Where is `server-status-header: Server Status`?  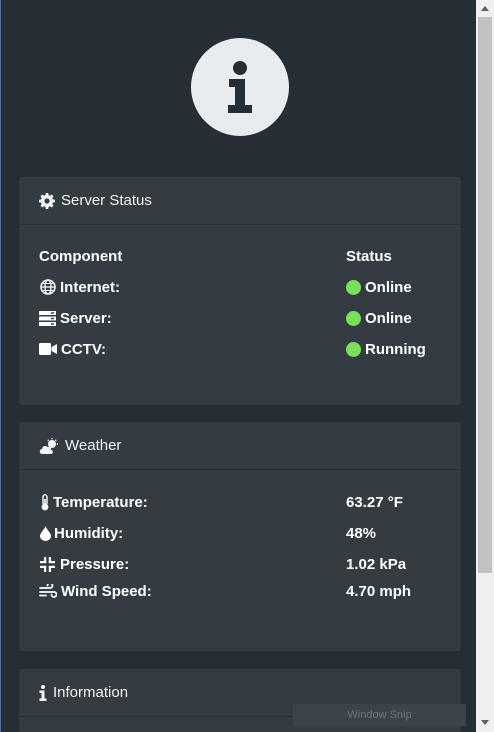
server-status-header: Server Status is located at coordinates (240, 201).